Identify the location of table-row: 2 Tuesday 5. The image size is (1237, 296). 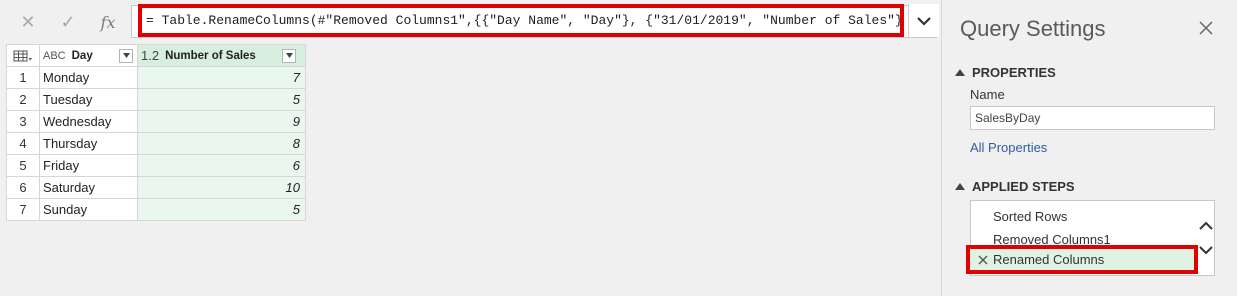
(156, 99).